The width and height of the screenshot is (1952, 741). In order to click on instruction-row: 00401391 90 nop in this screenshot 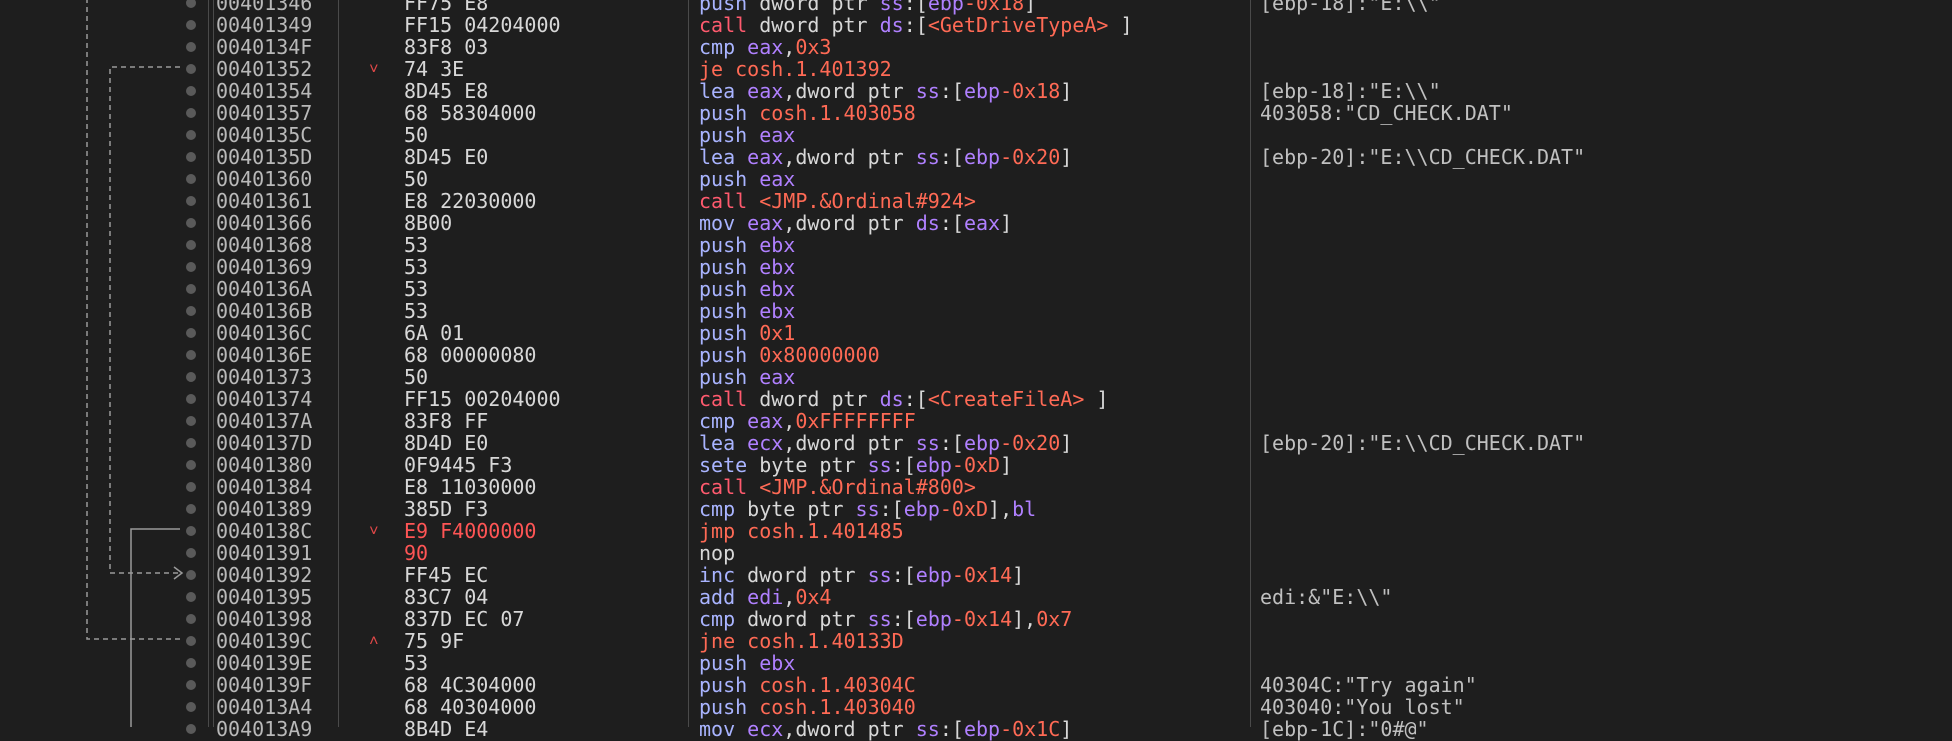, I will do `click(976, 553)`.